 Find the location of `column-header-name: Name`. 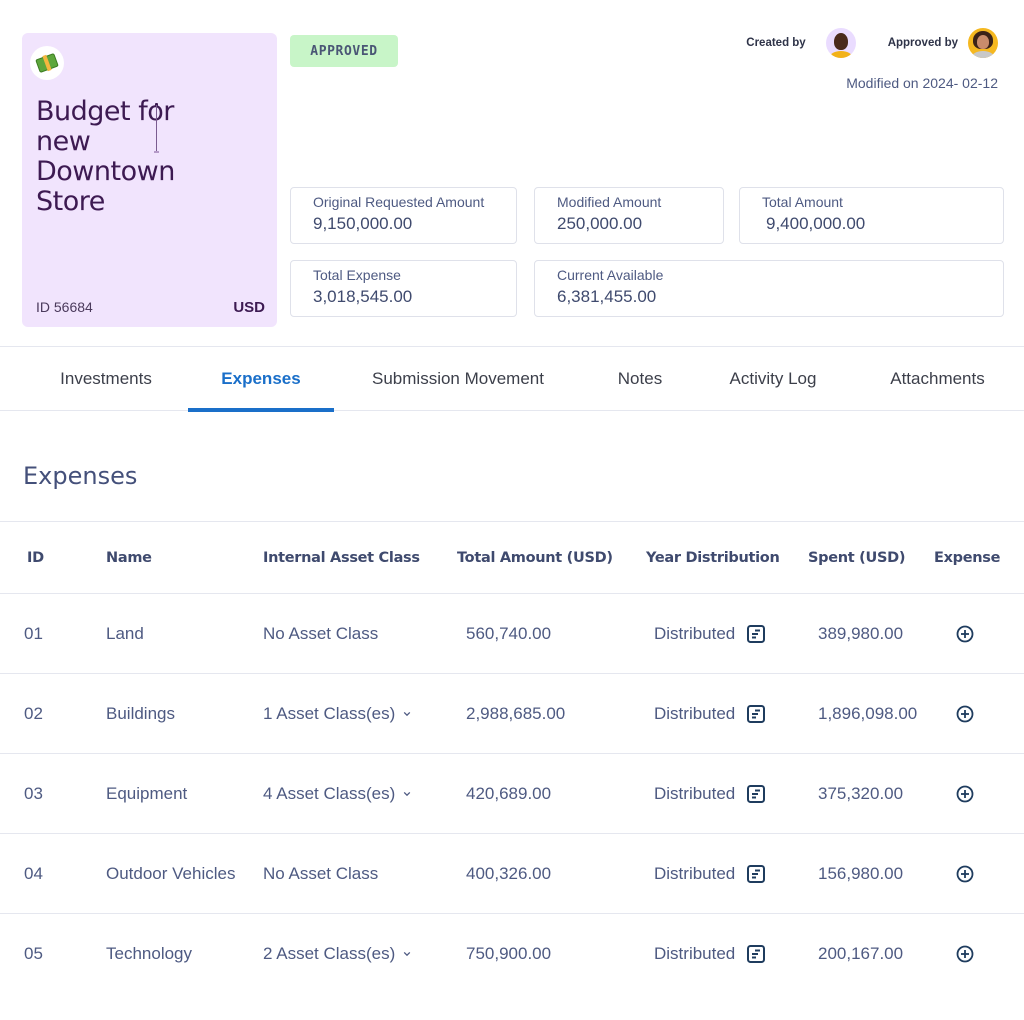

column-header-name: Name is located at coordinates (129, 558).